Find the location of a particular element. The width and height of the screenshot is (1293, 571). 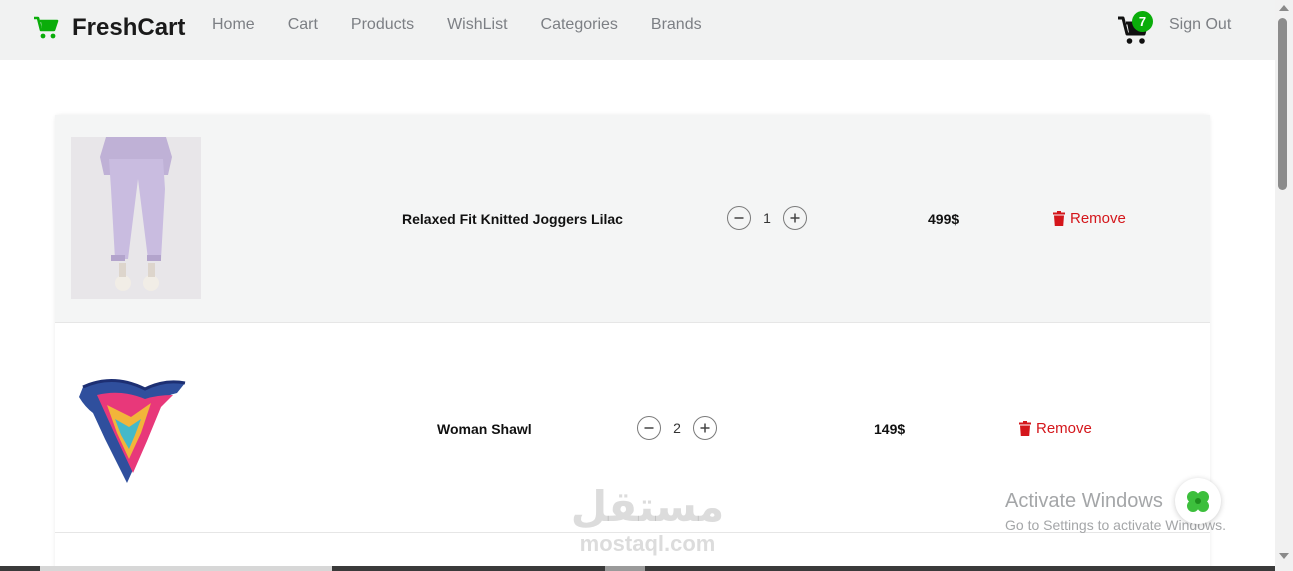

nav-link-products: Products is located at coordinates (382, 25).